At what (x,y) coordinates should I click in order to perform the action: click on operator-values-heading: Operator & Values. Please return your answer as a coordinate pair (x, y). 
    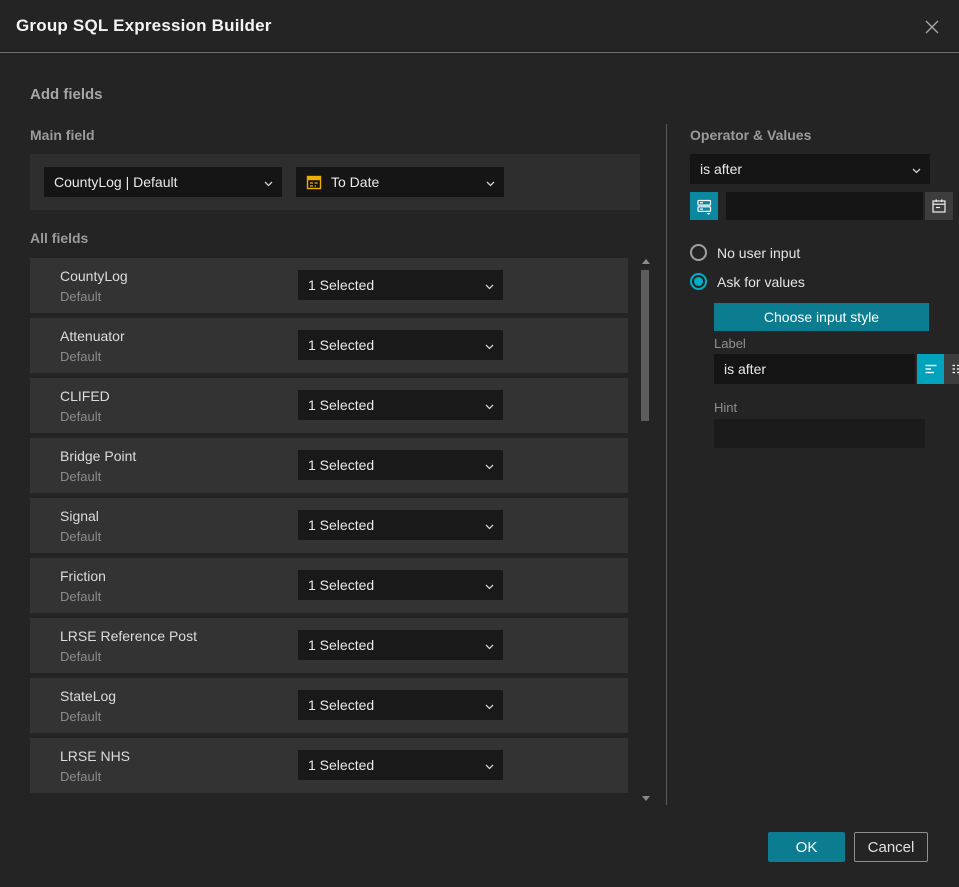
    Looking at the image, I should click on (751, 135).